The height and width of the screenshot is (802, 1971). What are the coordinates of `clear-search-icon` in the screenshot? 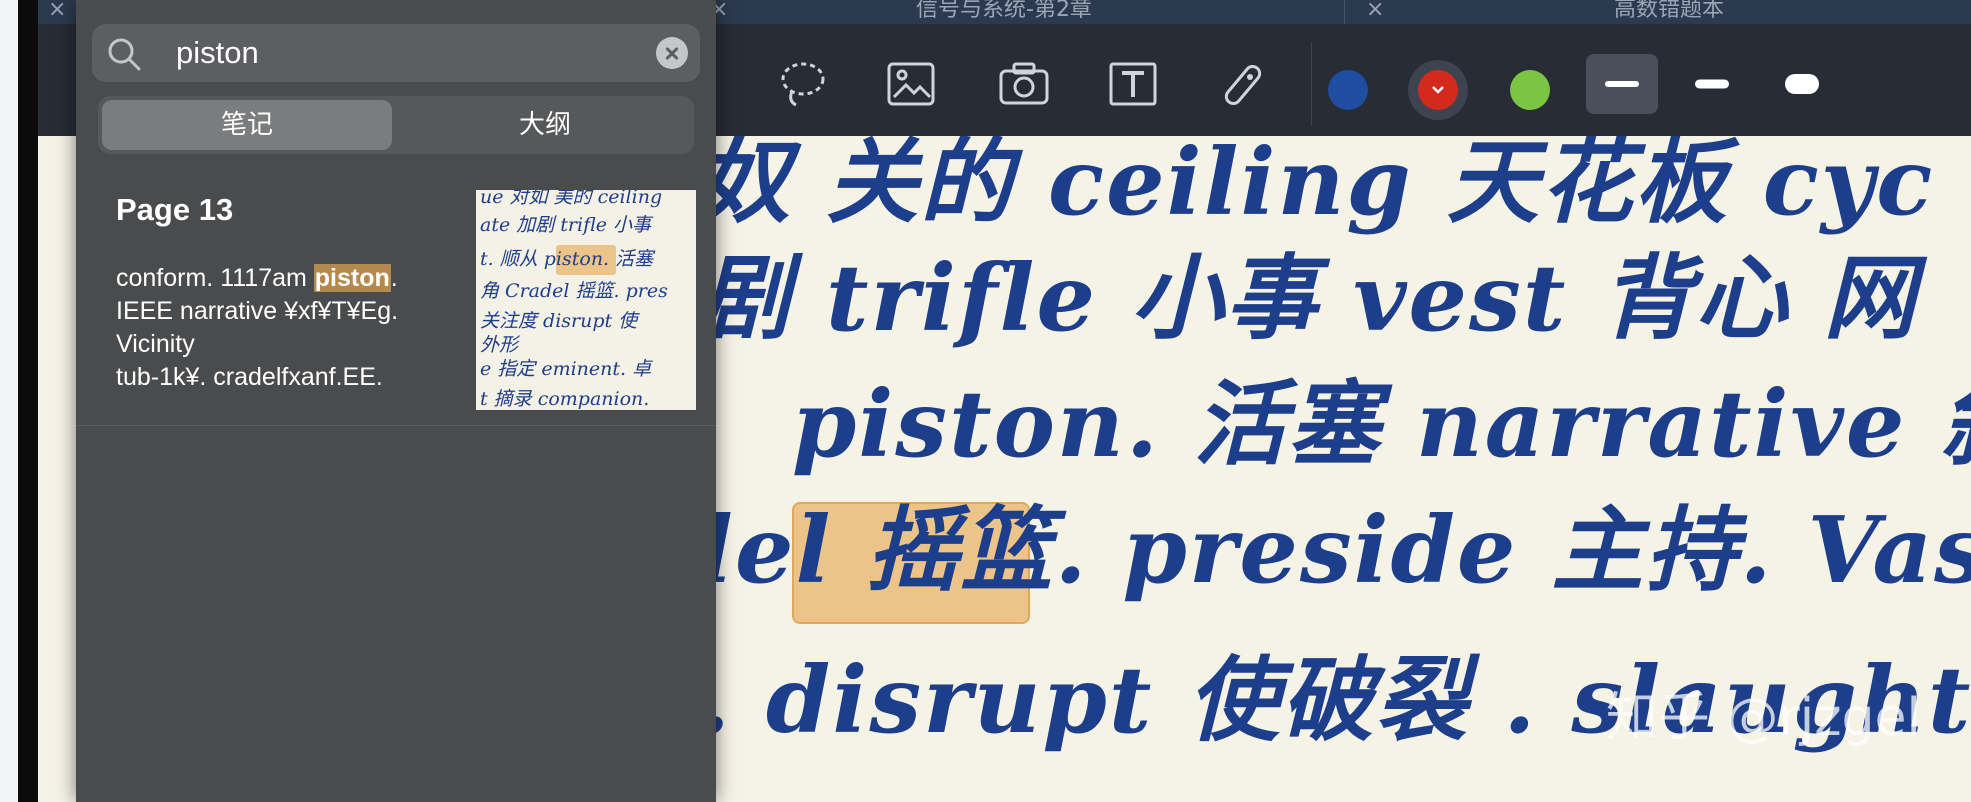 It's located at (672, 53).